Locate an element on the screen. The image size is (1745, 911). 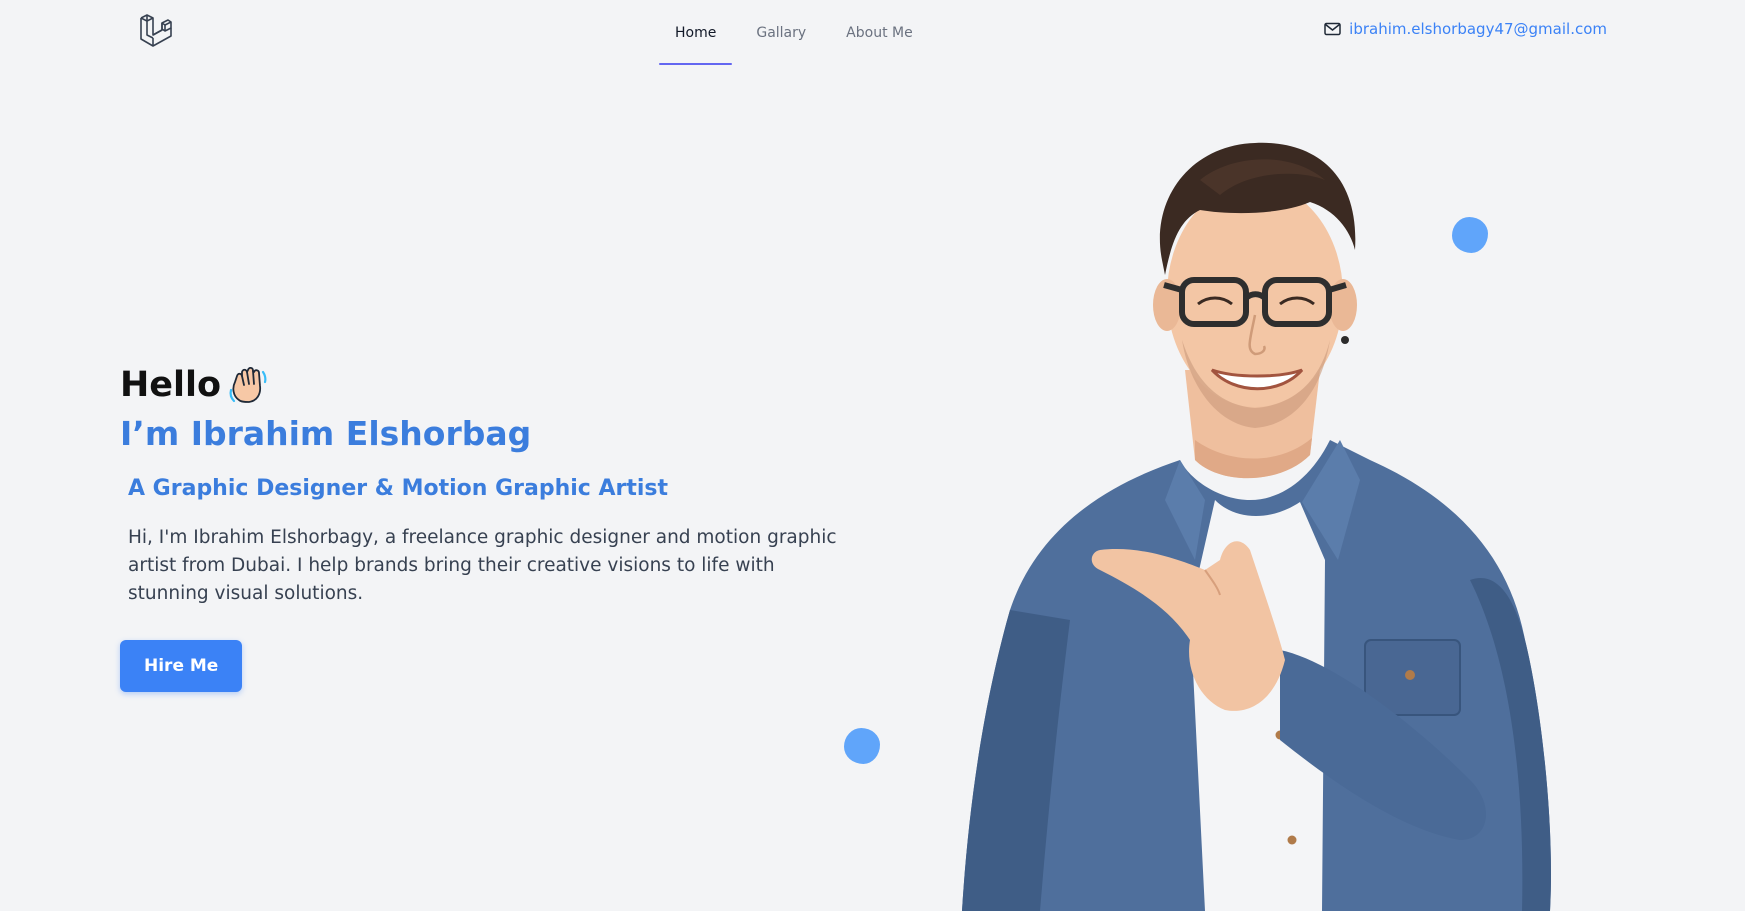
main-nav: Home Gallary About Me is located at coordinates (794, 33).